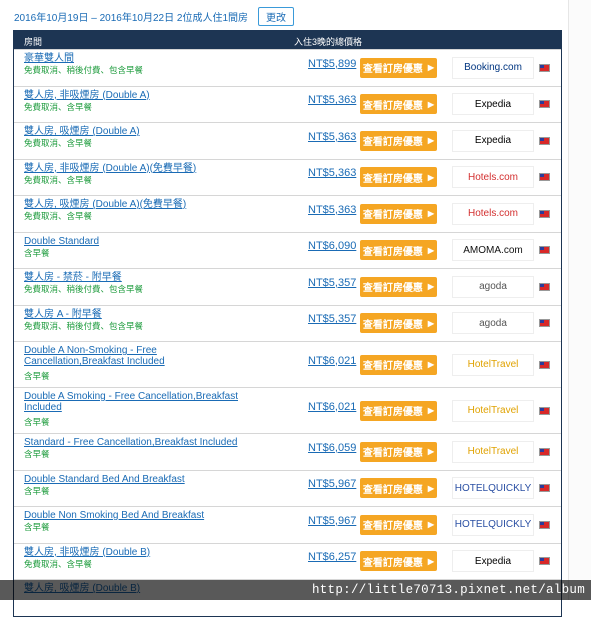 The height and width of the screenshot is (617, 591). What do you see at coordinates (134, 277) in the screenshot?
I see `room-name-link: 雙人房 - 禁菸 - 附早餐` at bounding box center [134, 277].